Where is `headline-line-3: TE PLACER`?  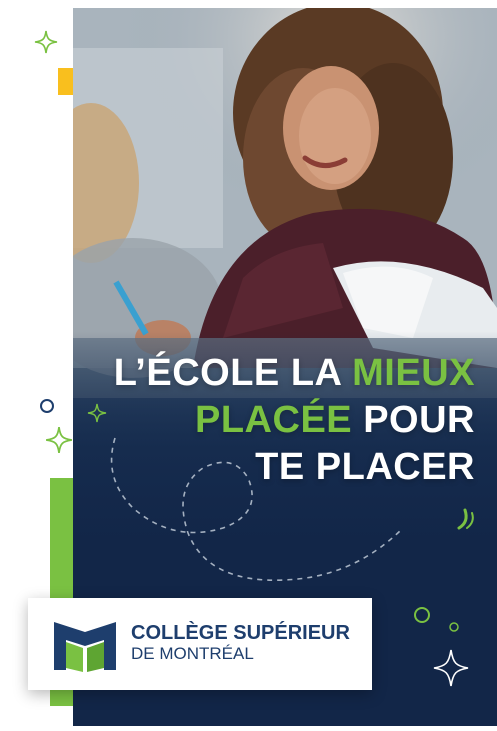 headline-line-3: TE PLACER is located at coordinates (274, 467).